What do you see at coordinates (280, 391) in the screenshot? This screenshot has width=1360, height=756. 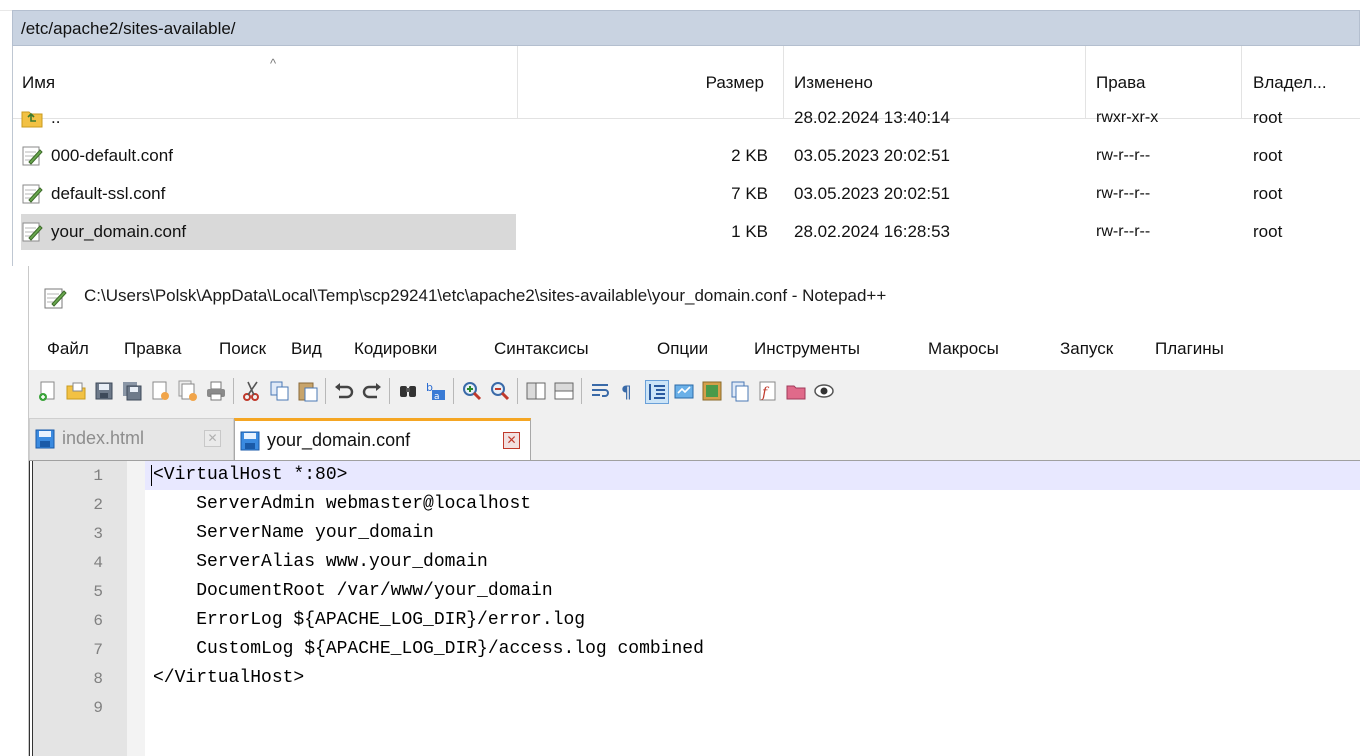 I see `copy-icon` at bounding box center [280, 391].